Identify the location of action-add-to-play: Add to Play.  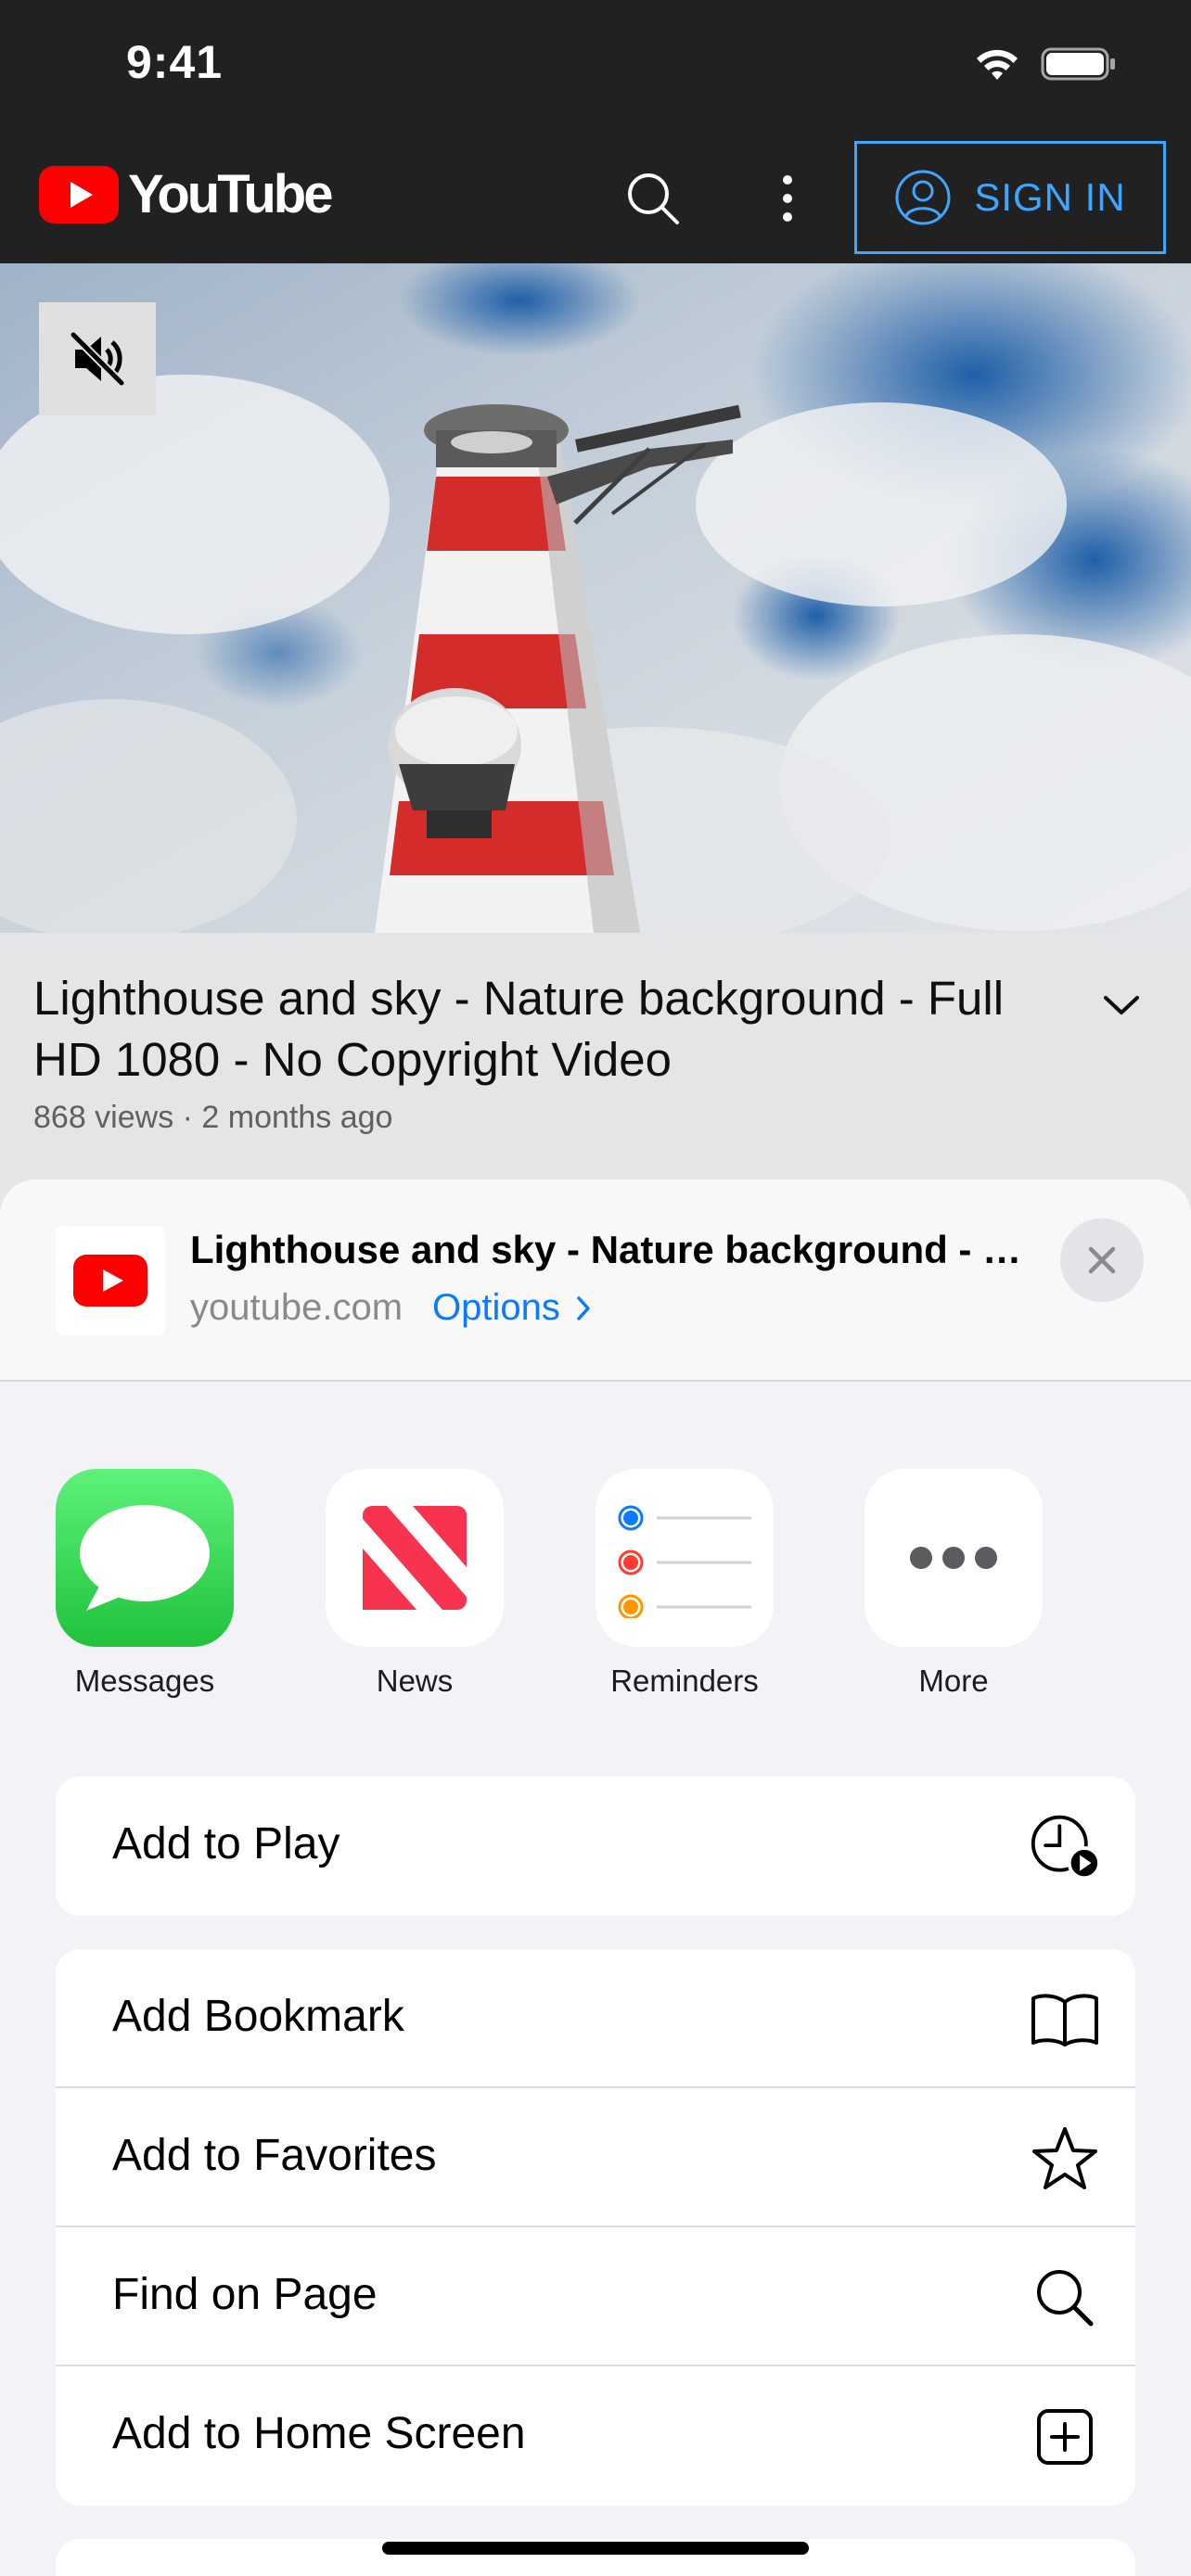
(595, 1847).